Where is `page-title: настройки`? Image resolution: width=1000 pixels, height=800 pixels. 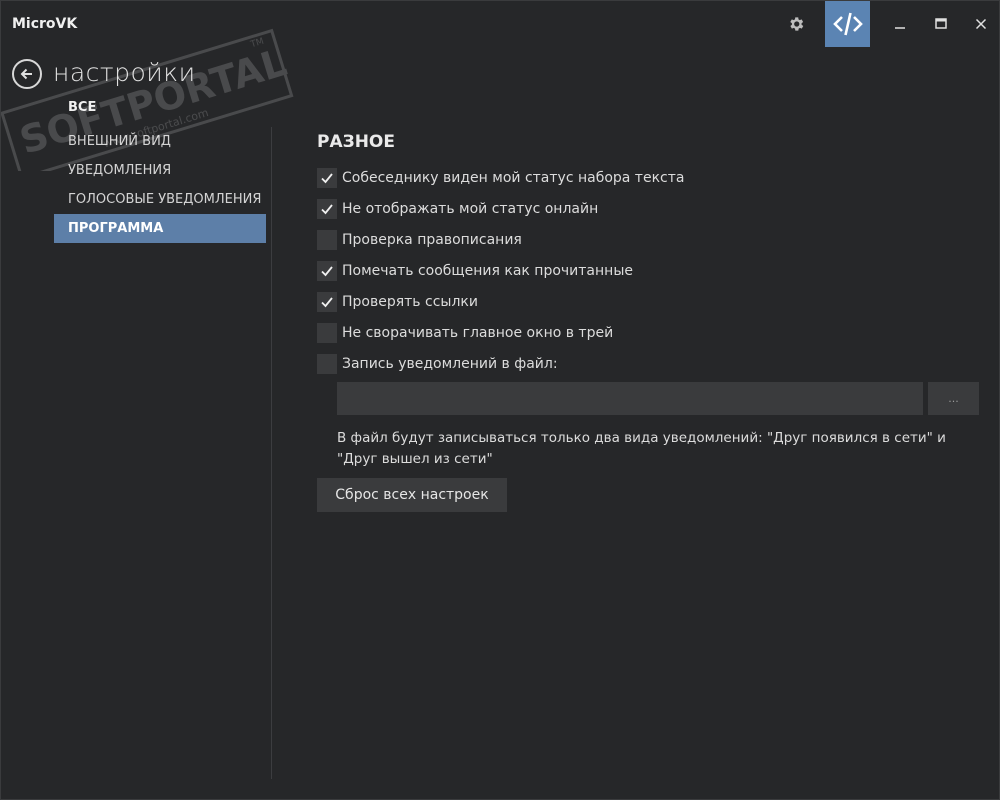
page-title: настройки is located at coordinates (124, 72).